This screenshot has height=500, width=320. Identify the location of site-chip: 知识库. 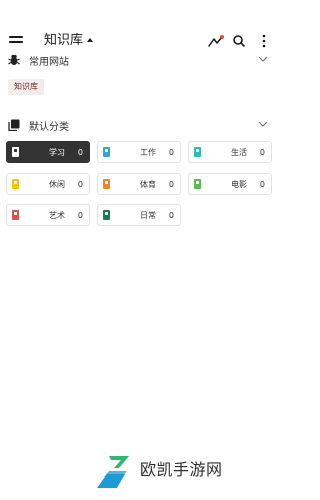
(26, 87).